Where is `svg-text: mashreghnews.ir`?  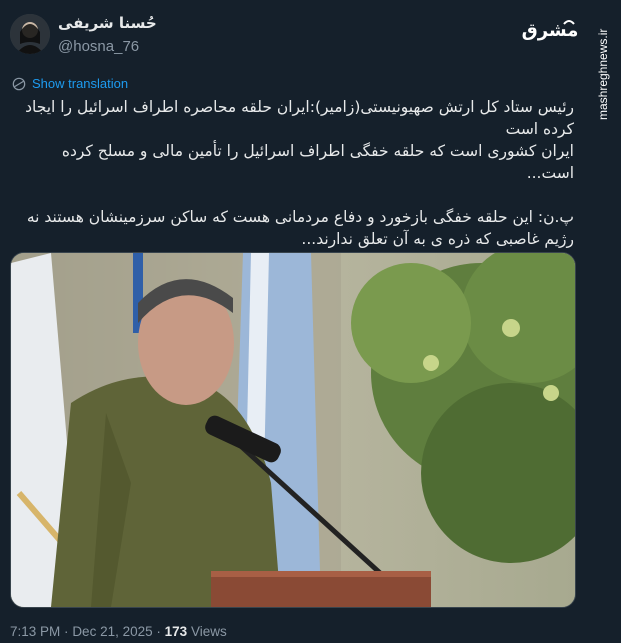
svg-text: mashreghnews.ir is located at coordinates (603, 74).